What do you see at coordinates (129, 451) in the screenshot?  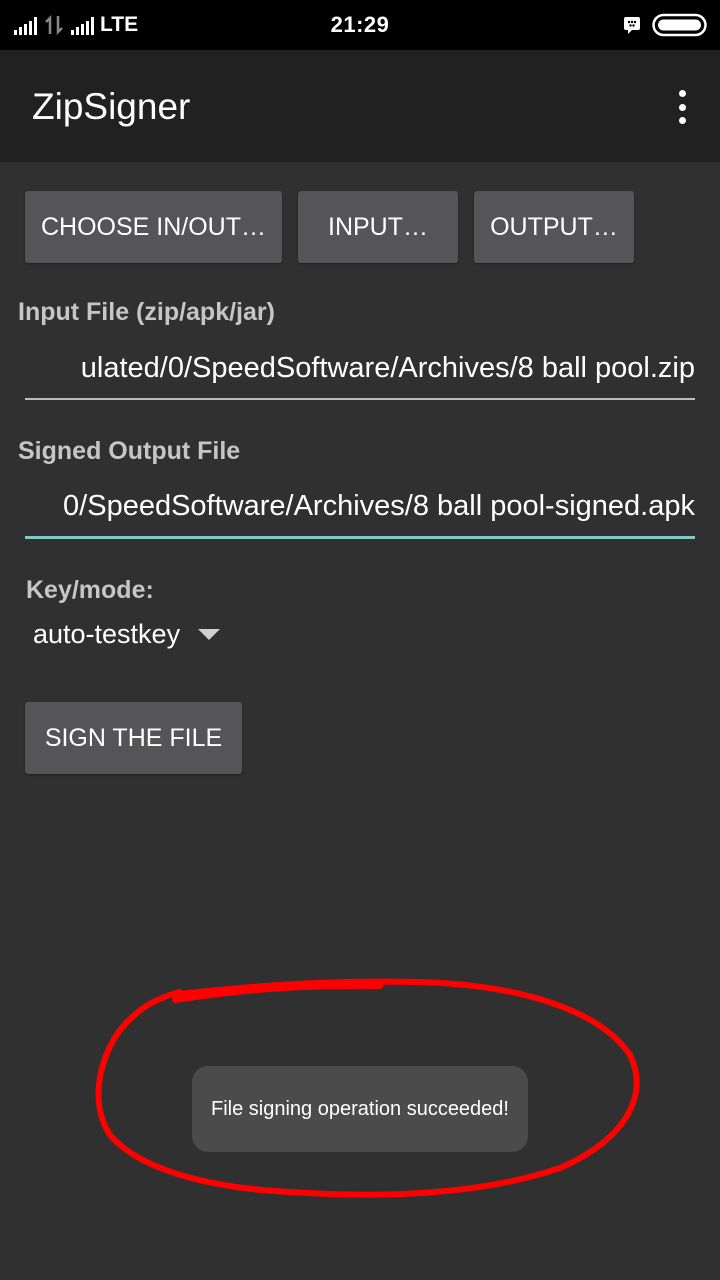 I see `output-file-label: Signed Output File` at bounding box center [129, 451].